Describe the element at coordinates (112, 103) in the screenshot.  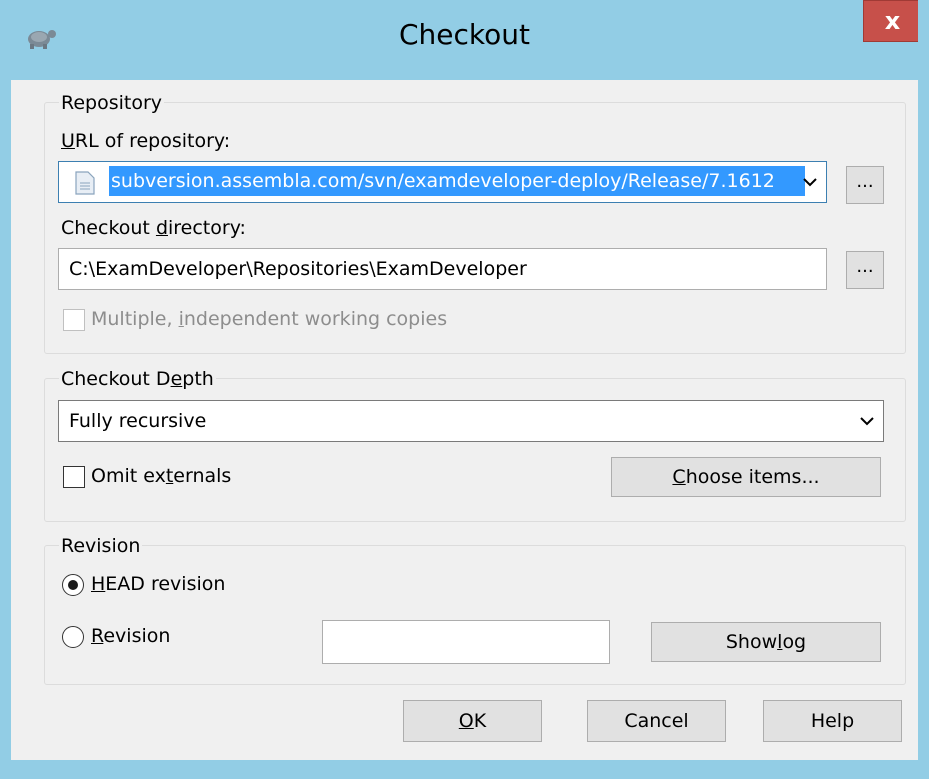
I see `repository-group-label: Repository` at that location.